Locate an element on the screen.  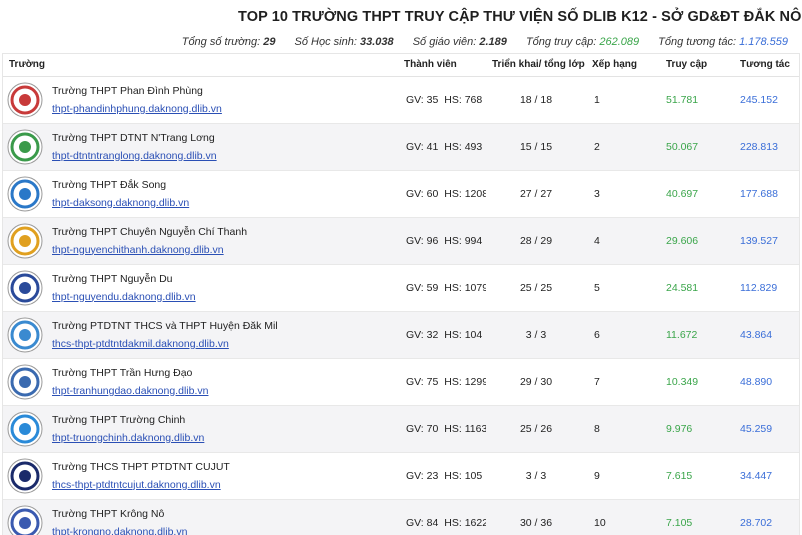
access-cell: 24.581 is located at coordinates (682, 287).